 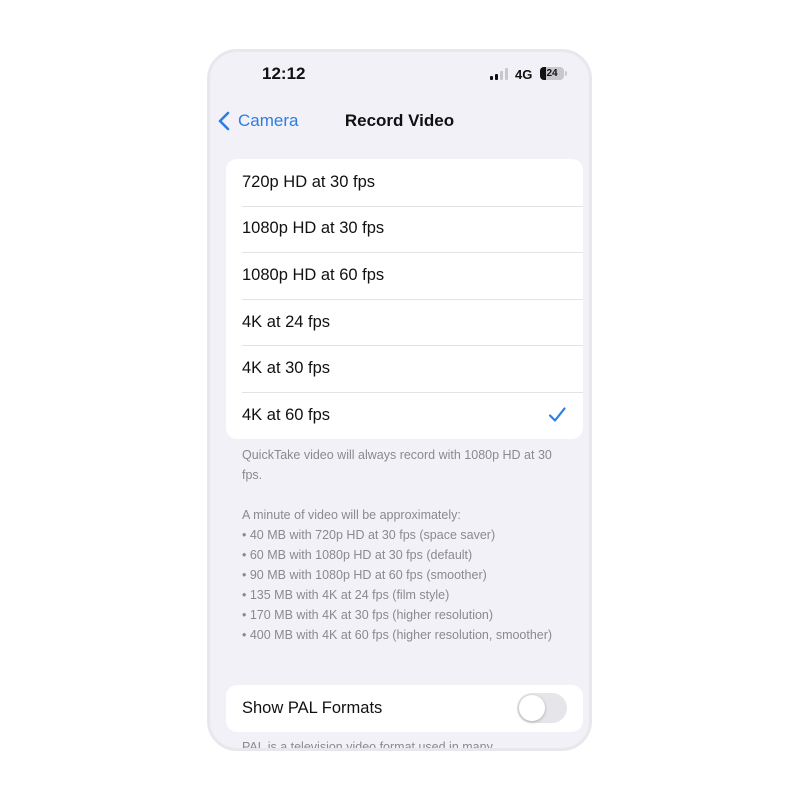 I want to click on option-label: 4K at 30 fps, so click(x=286, y=368).